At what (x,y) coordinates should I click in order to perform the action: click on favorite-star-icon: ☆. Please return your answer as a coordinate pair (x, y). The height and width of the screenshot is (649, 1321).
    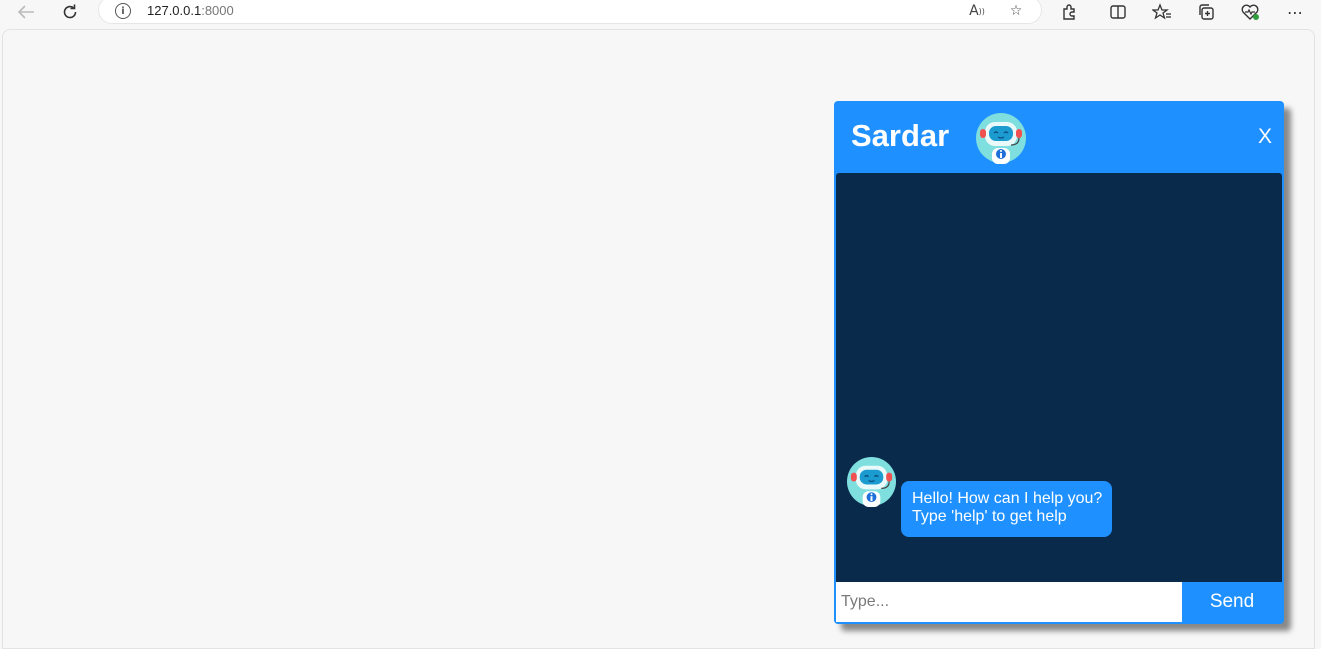
    Looking at the image, I should click on (1016, 11).